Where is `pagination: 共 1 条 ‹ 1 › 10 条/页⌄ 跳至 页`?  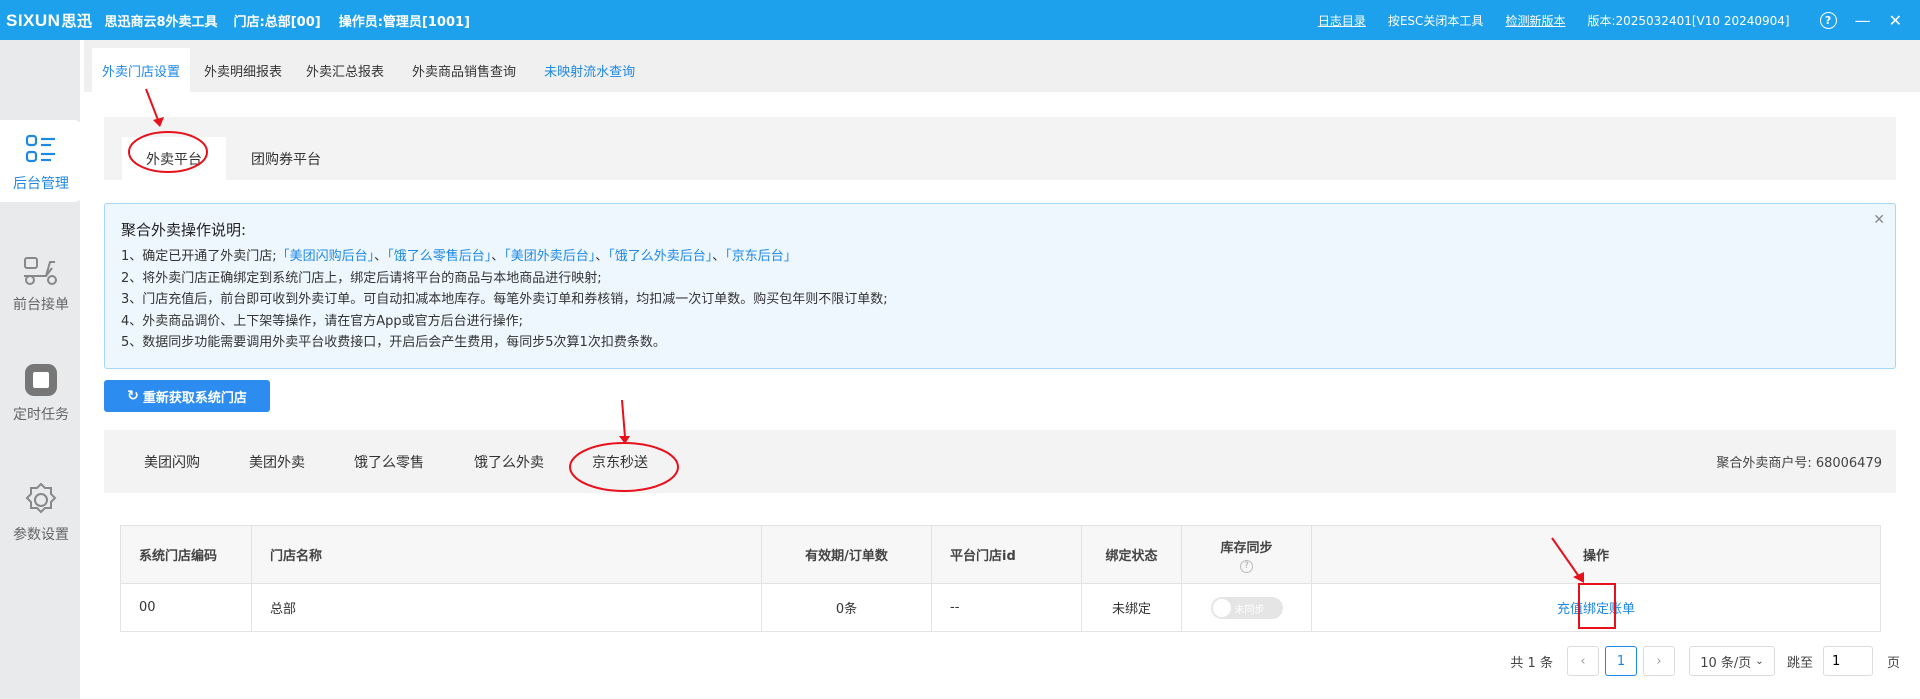
pagination: 共 1 条 ‹ 1 › 10 条/页⌄ 跳至 页 is located at coordinates (1705, 661).